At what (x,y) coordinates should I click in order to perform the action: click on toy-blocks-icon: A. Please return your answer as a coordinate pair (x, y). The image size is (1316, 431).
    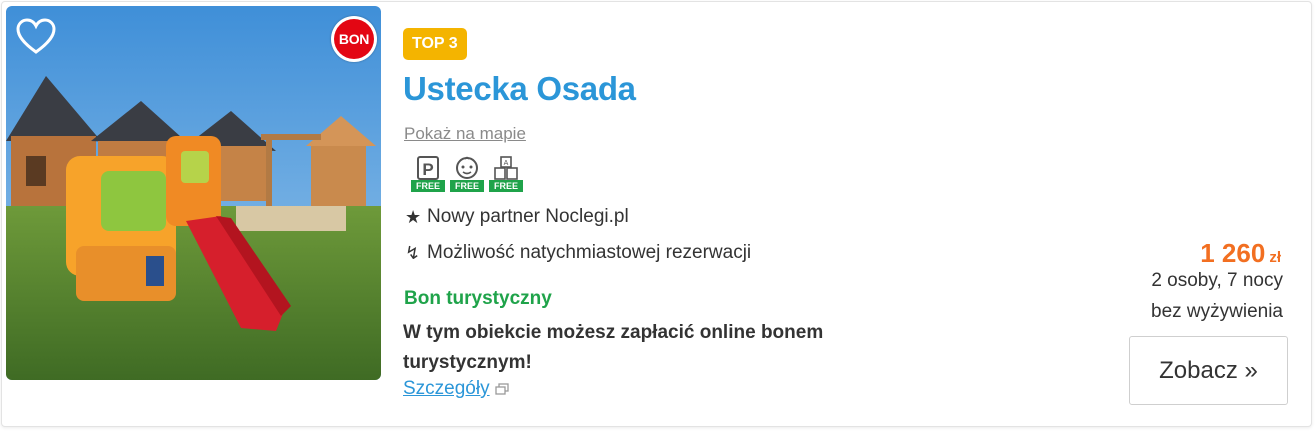
    Looking at the image, I should click on (506, 168).